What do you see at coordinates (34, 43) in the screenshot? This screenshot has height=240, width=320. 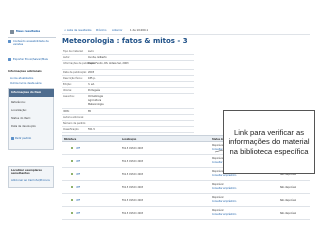 I see `favorites-link: Conteúdo acessibilidade de versões` at bounding box center [34, 43].